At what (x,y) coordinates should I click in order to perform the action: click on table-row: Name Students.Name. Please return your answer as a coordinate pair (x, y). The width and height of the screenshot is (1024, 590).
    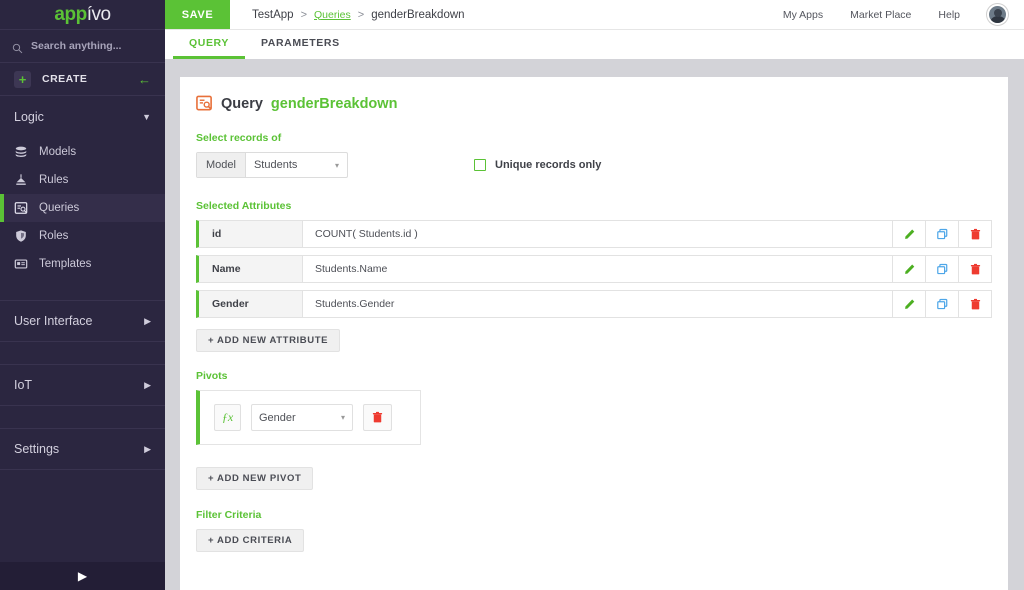
    Looking at the image, I should click on (594, 269).